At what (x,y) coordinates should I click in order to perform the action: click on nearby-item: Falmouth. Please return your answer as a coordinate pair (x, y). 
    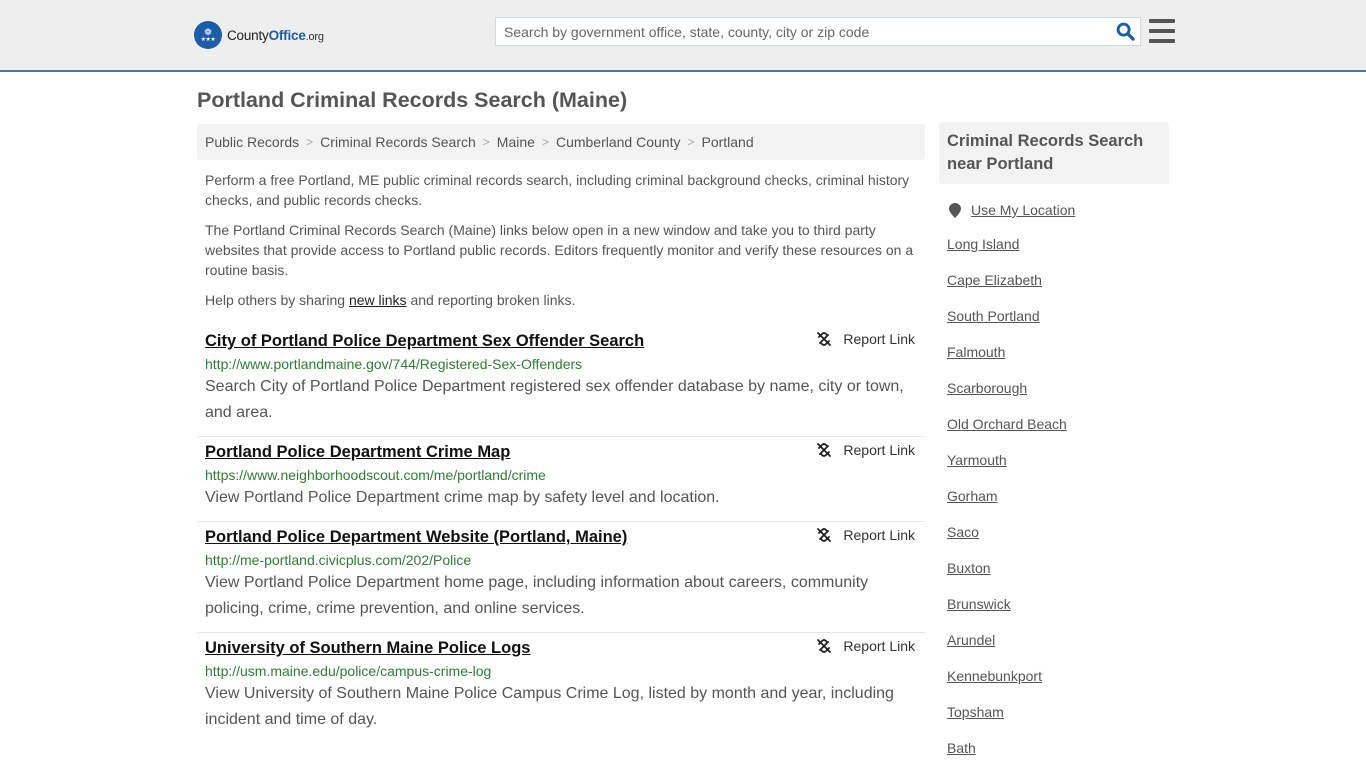
    Looking at the image, I should click on (1058, 352).